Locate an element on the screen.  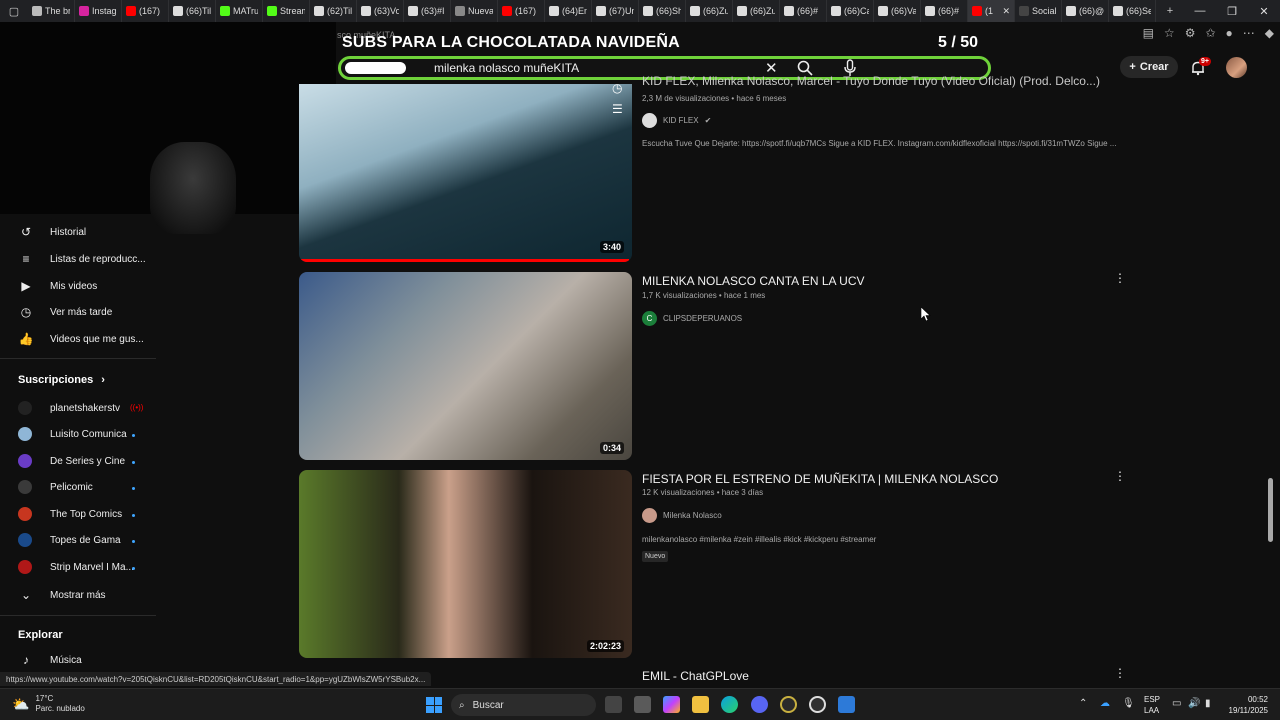
sidebar-subscription: Luisito Comunica is located at coordinates (72, 434).